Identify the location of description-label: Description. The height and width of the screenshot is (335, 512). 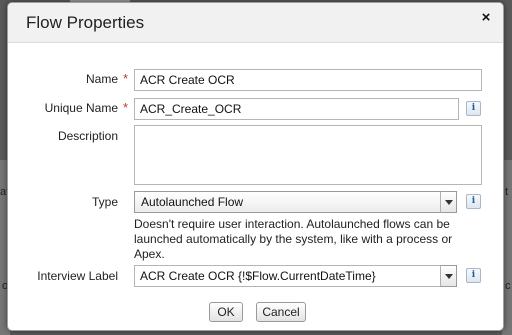
(87, 136).